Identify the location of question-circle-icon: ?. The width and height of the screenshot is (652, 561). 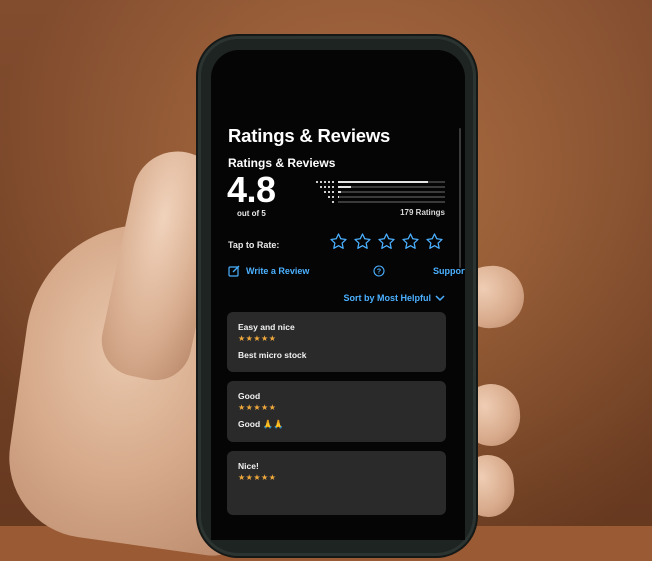
(379, 271).